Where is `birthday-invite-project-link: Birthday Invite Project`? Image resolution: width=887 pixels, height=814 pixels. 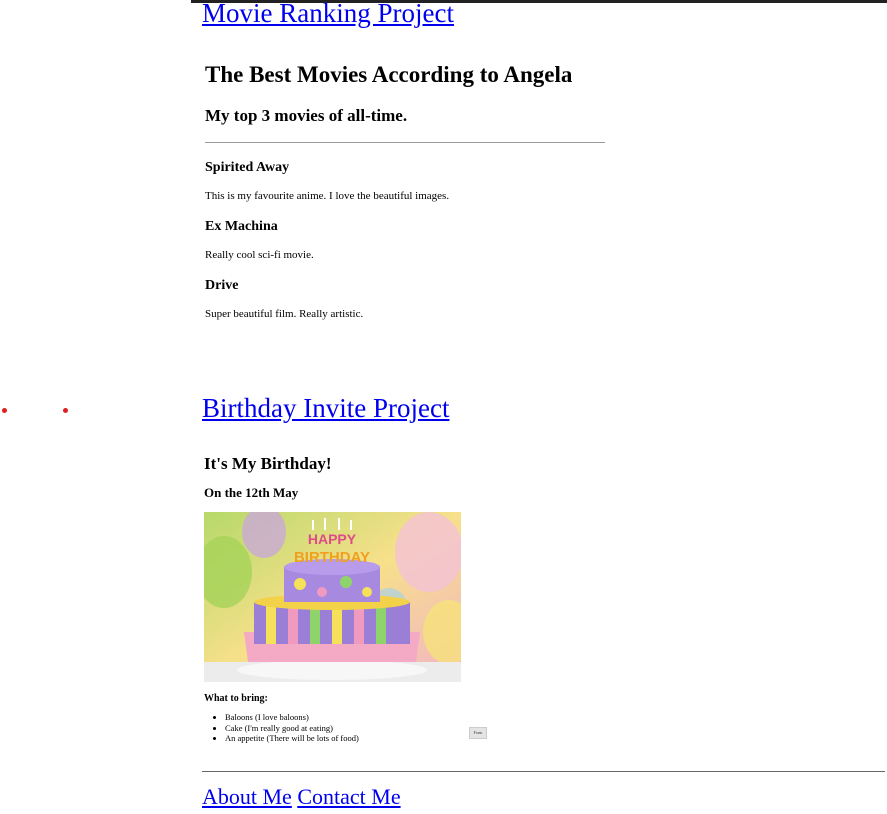 birthday-invite-project-link: Birthday Invite Project is located at coordinates (325, 408).